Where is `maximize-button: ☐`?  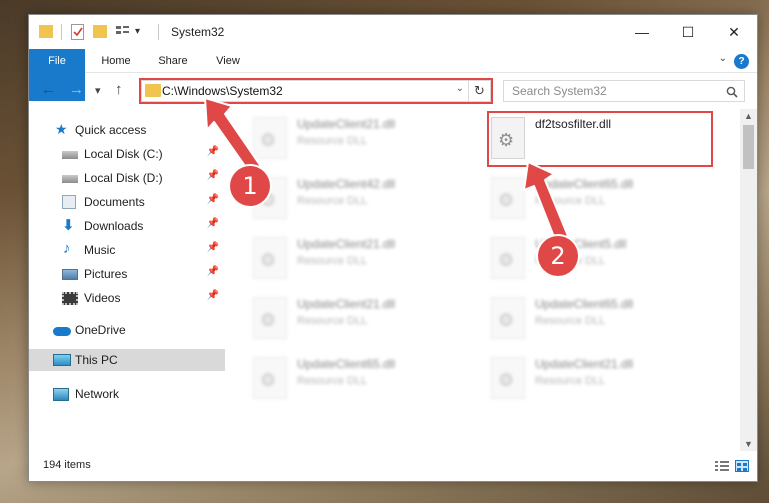 maximize-button: ☐ is located at coordinates (688, 32).